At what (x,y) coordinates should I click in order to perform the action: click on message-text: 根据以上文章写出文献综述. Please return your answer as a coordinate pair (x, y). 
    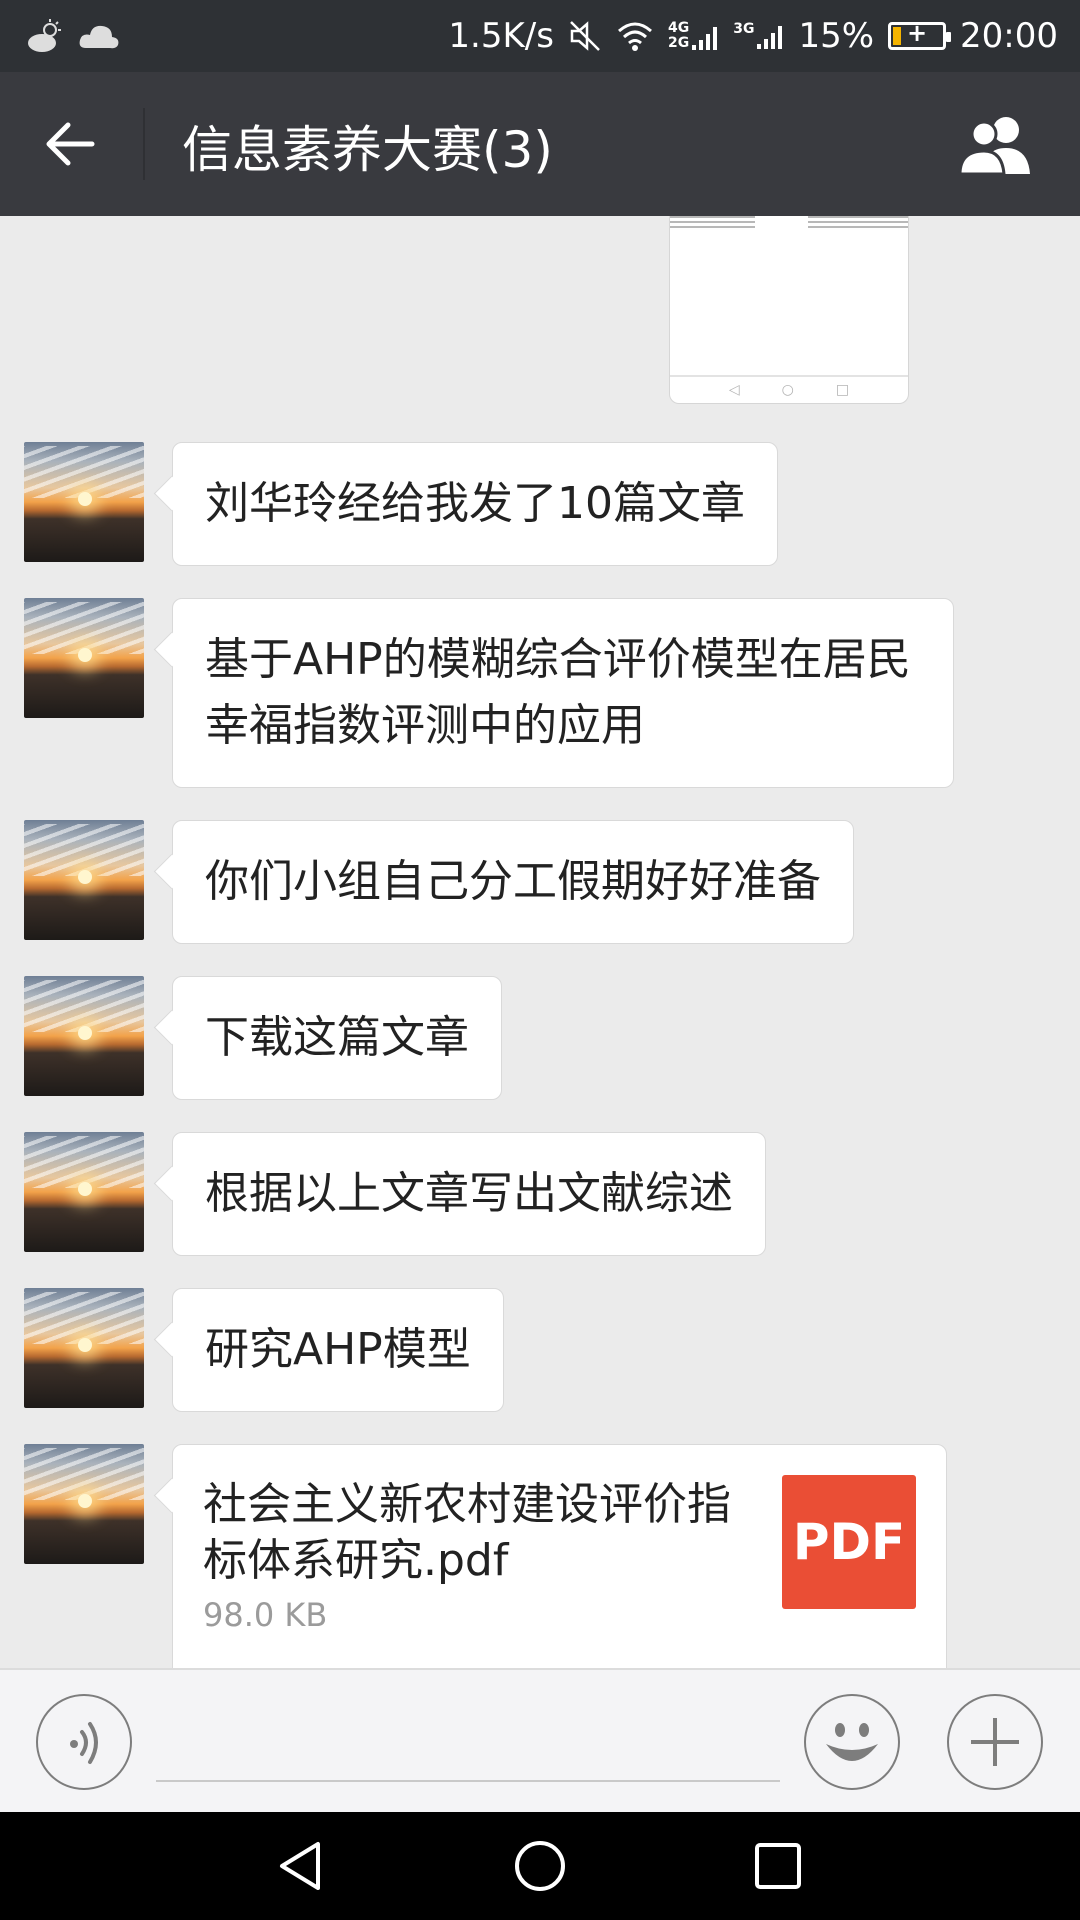
    Looking at the image, I should click on (469, 1193).